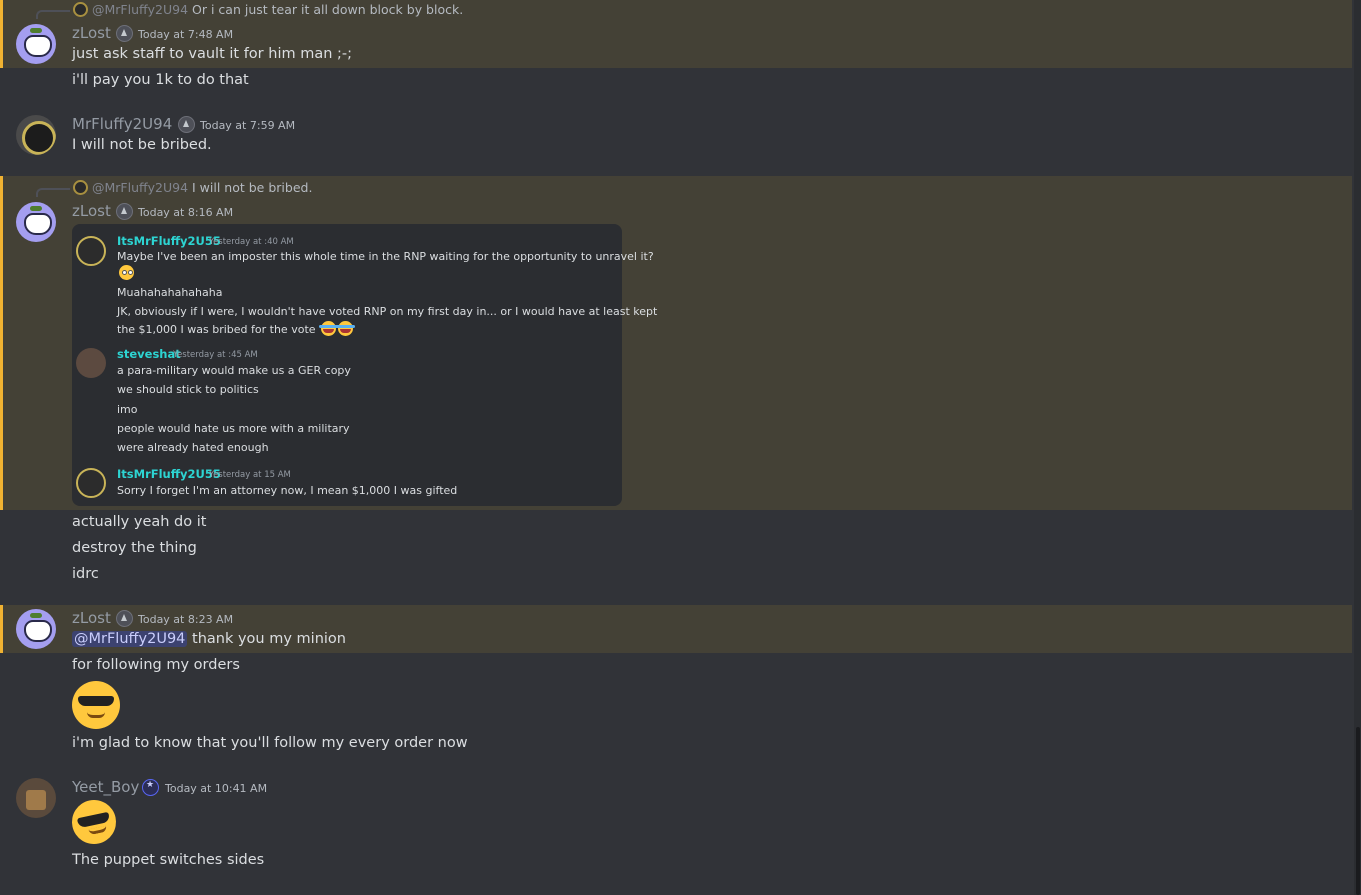  Describe the element at coordinates (251, 242) in the screenshot. I see `embed-timestamp: Yesterday at :40 AM` at that location.